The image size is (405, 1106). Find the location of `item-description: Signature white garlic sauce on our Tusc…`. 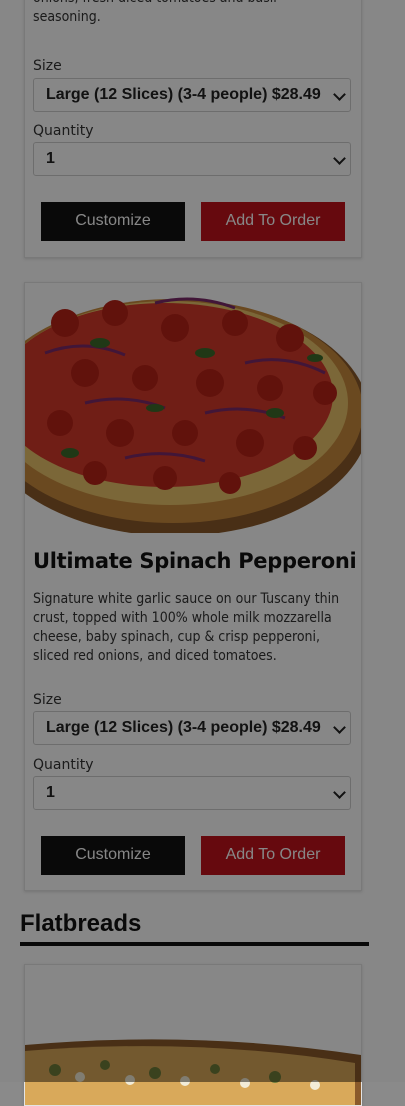

item-description: Signature white garlic sauce on our Tusc… is located at coordinates (186, 627).